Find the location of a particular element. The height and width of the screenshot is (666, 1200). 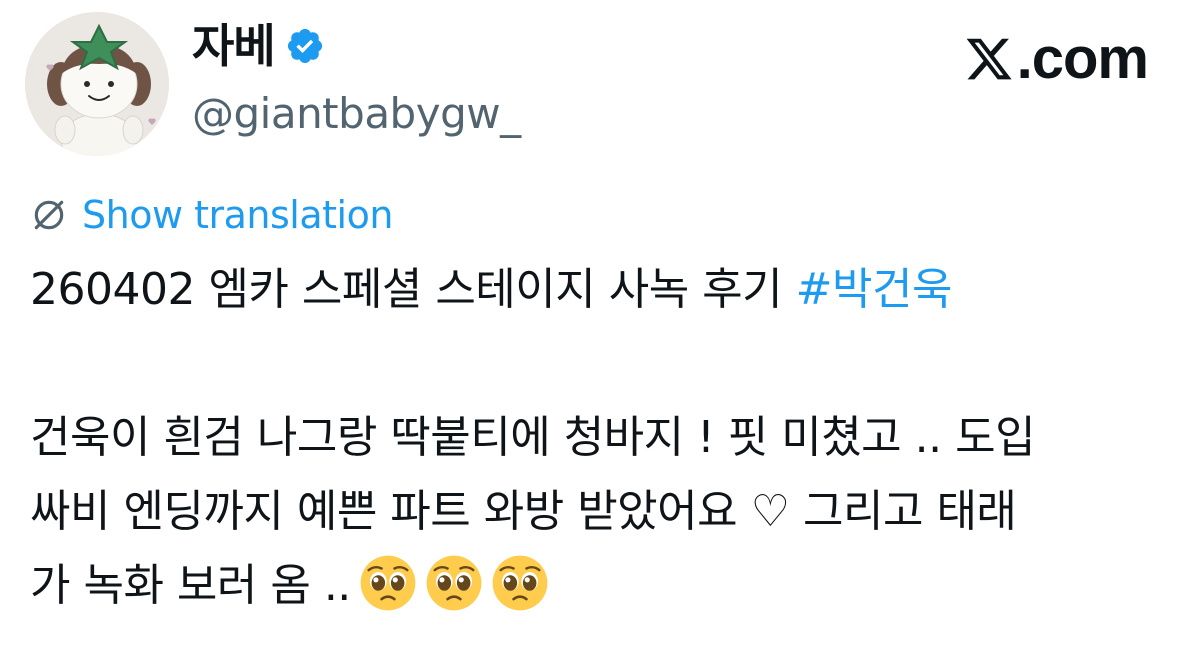

show-translation-row: Show translation is located at coordinates (211, 215).